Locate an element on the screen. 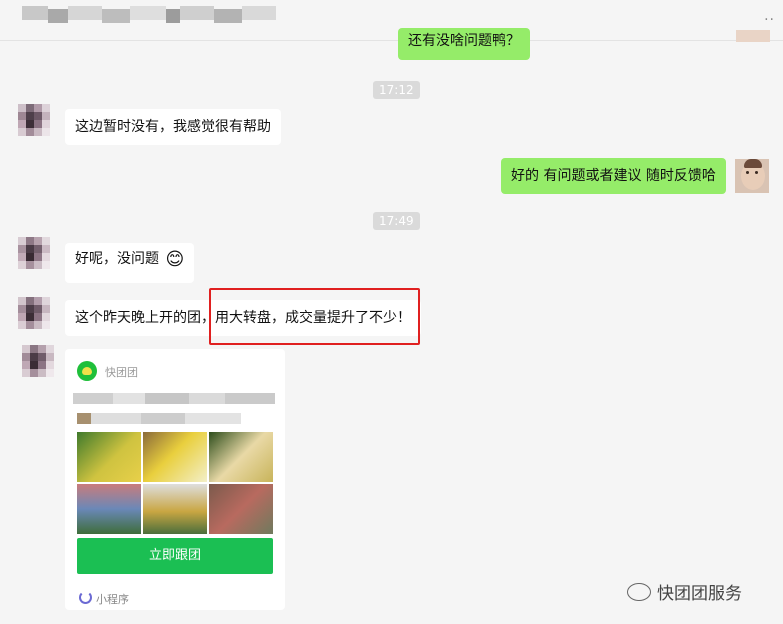 The height and width of the screenshot is (624, 783). message-text: 好呢，没问题 is located at coordinates (117, 259).